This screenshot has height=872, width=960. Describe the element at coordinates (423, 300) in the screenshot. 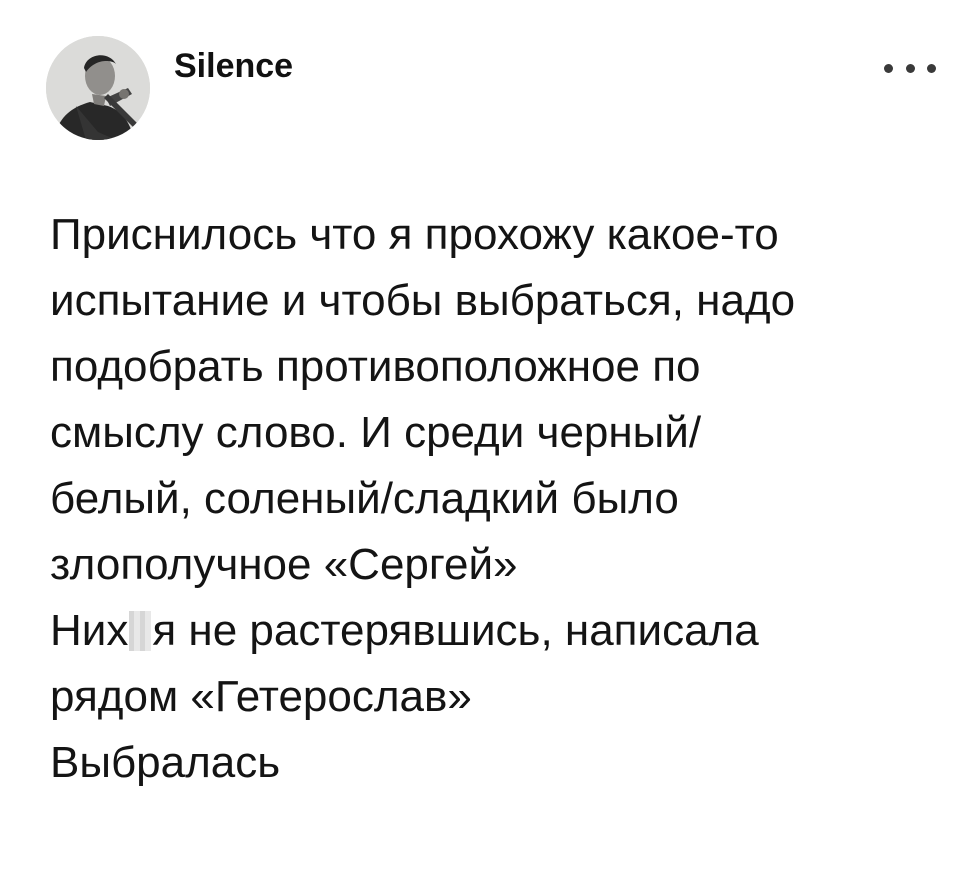

I see `post-text-line: испытание и чтобы выбраться, надо` at that location.